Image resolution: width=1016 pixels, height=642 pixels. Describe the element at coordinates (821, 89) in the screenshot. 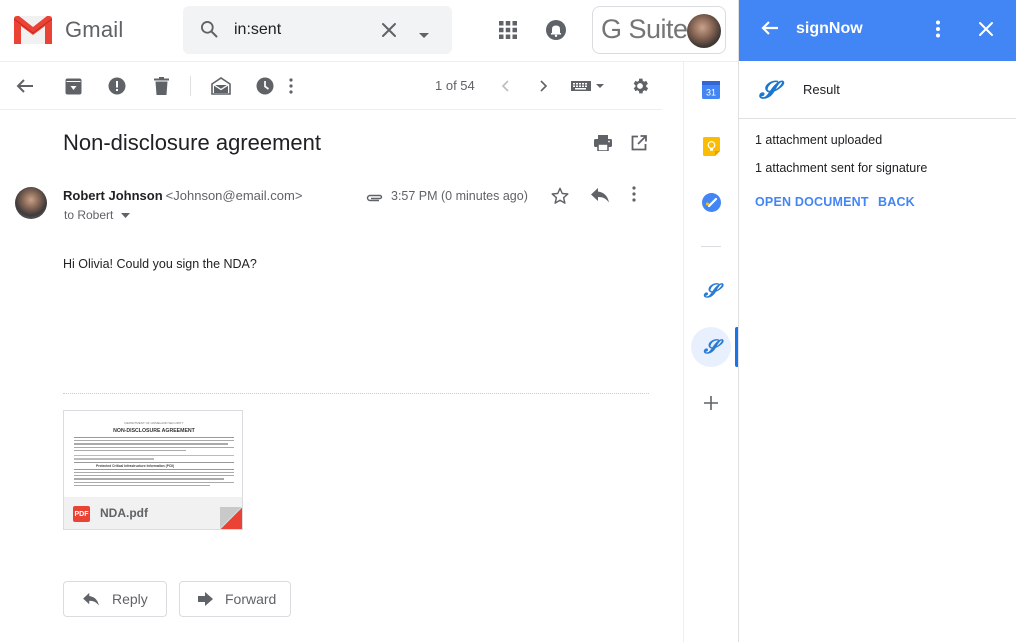

I see `panel-section-title: Result` at that location.